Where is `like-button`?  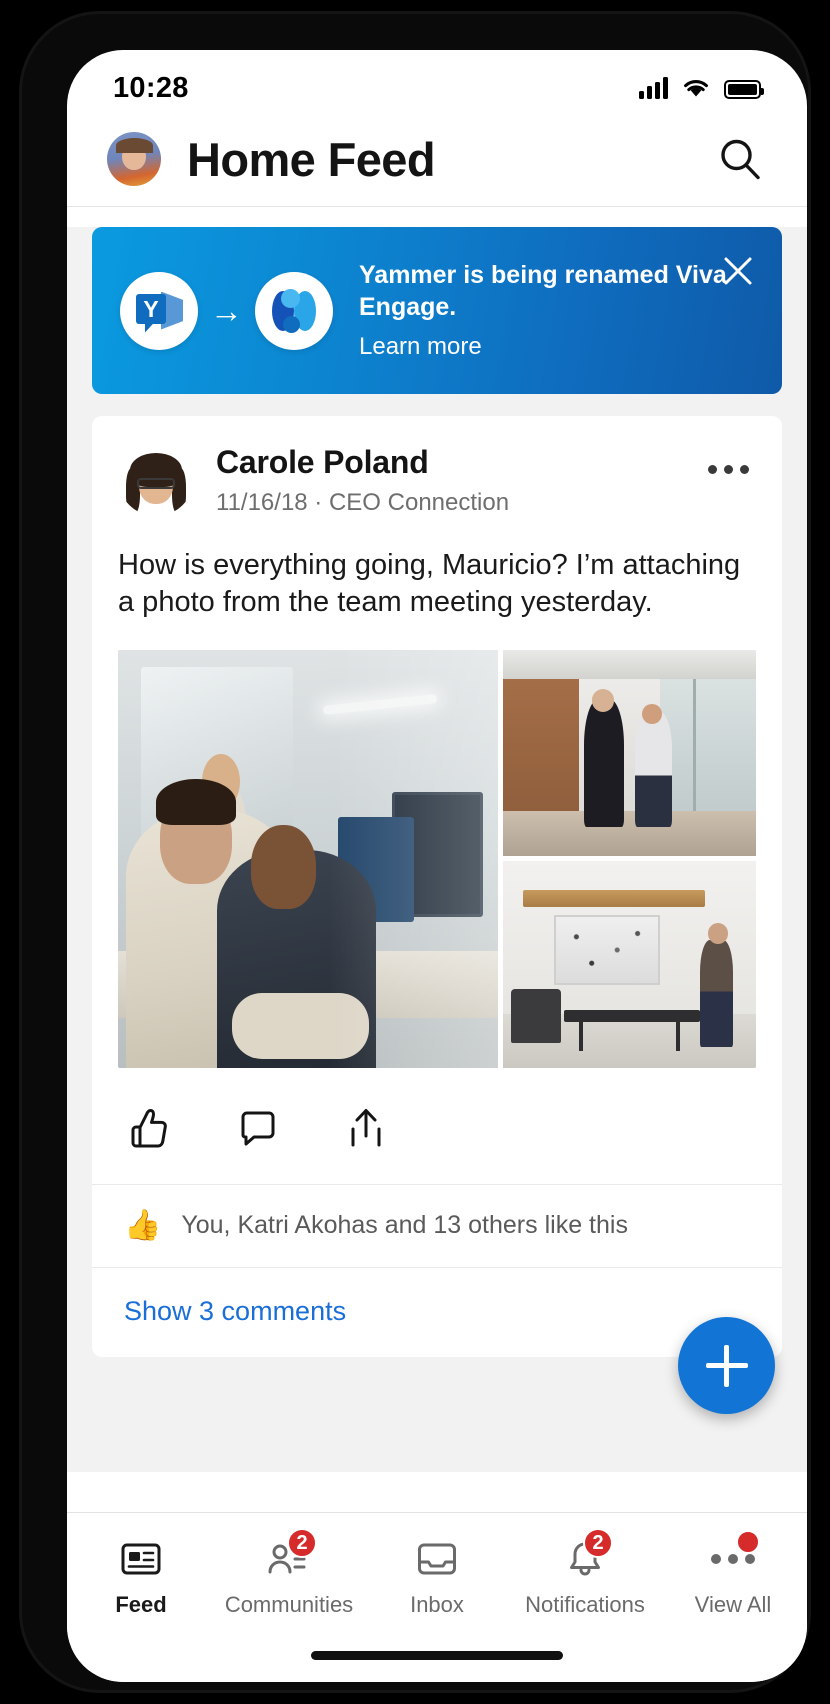 like-button is located at coordinates (150, 1128).